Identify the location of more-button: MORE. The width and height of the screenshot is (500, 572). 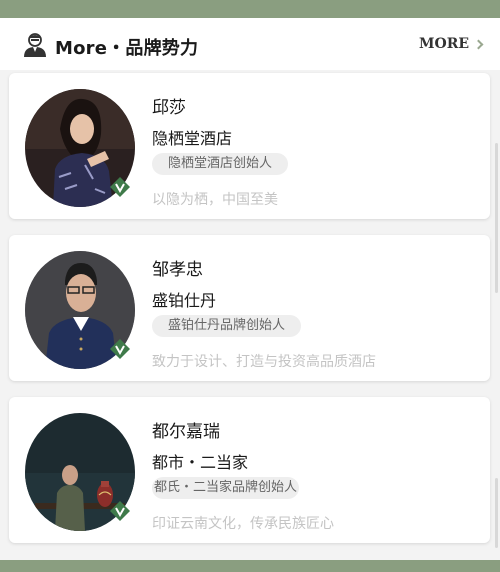
(451, 44).